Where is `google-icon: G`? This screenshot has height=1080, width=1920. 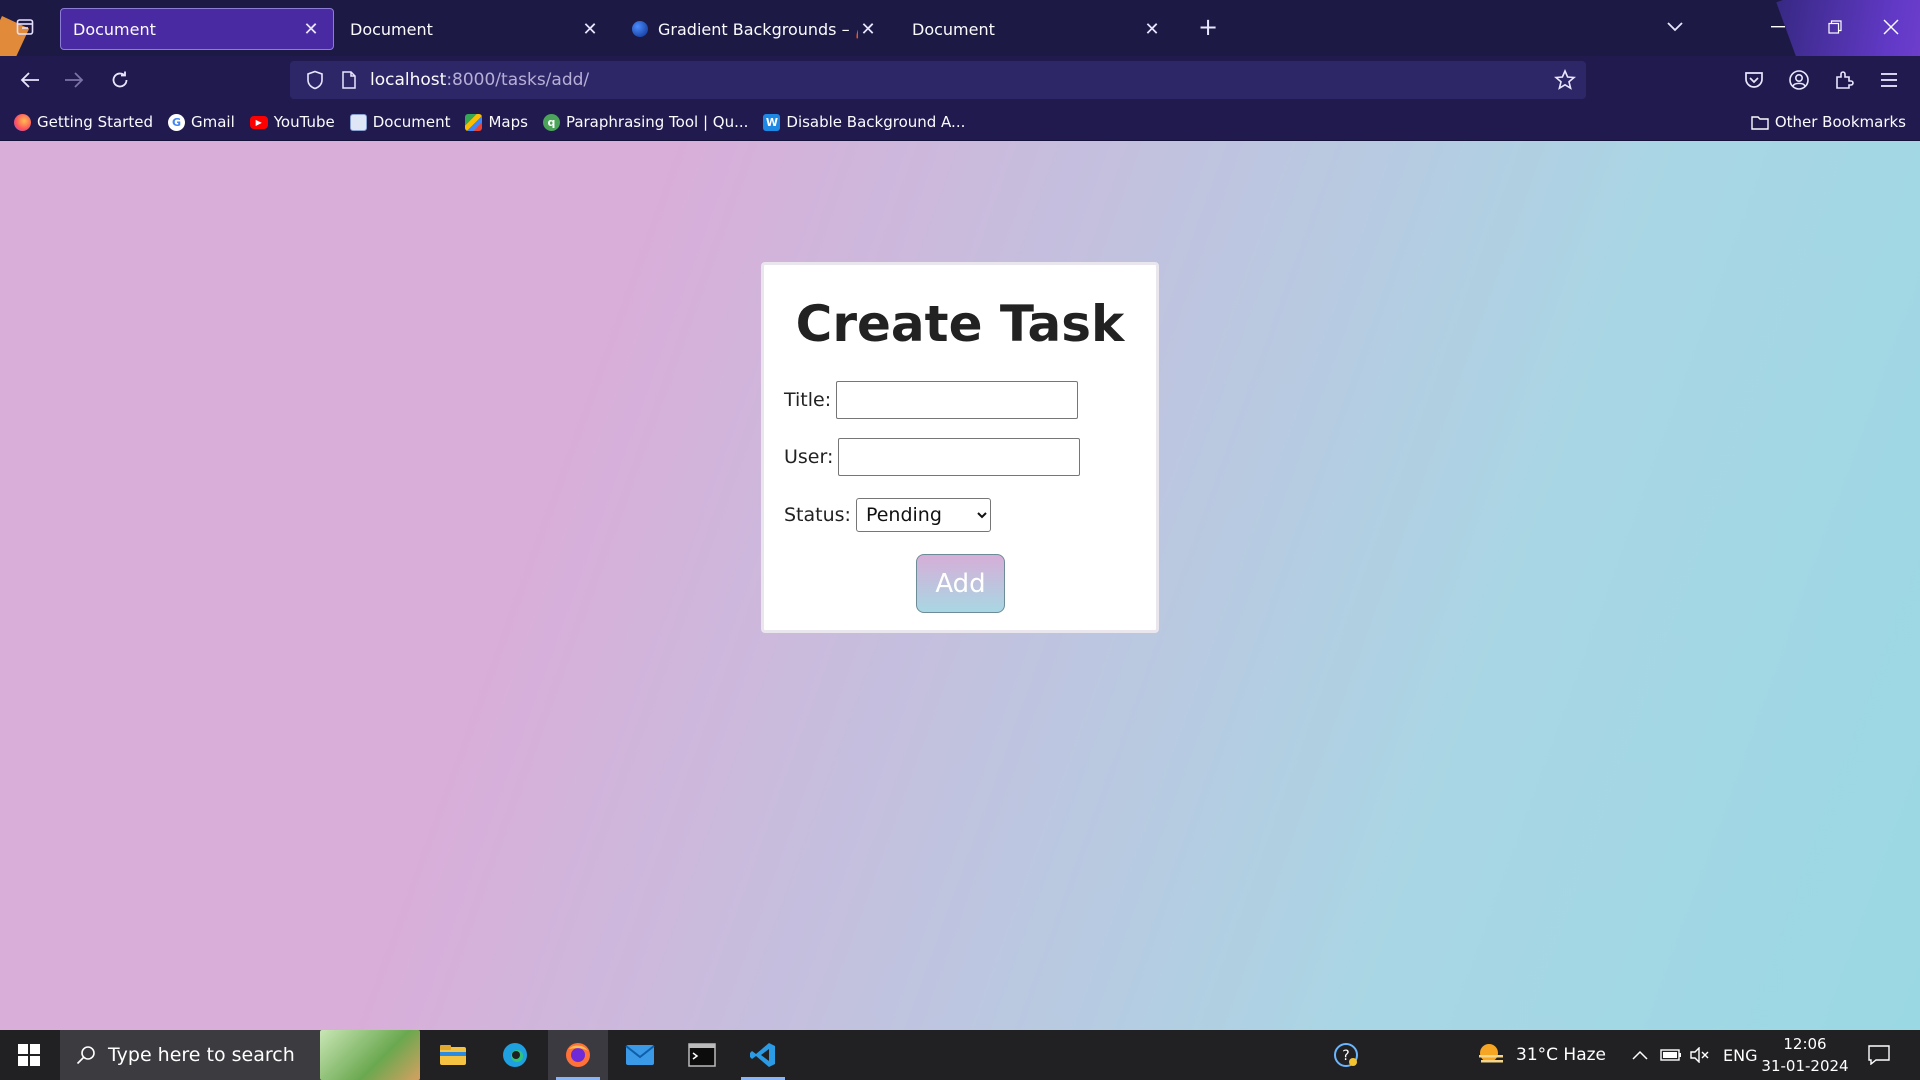 google-icon: G is located at coordinates (176, 122).